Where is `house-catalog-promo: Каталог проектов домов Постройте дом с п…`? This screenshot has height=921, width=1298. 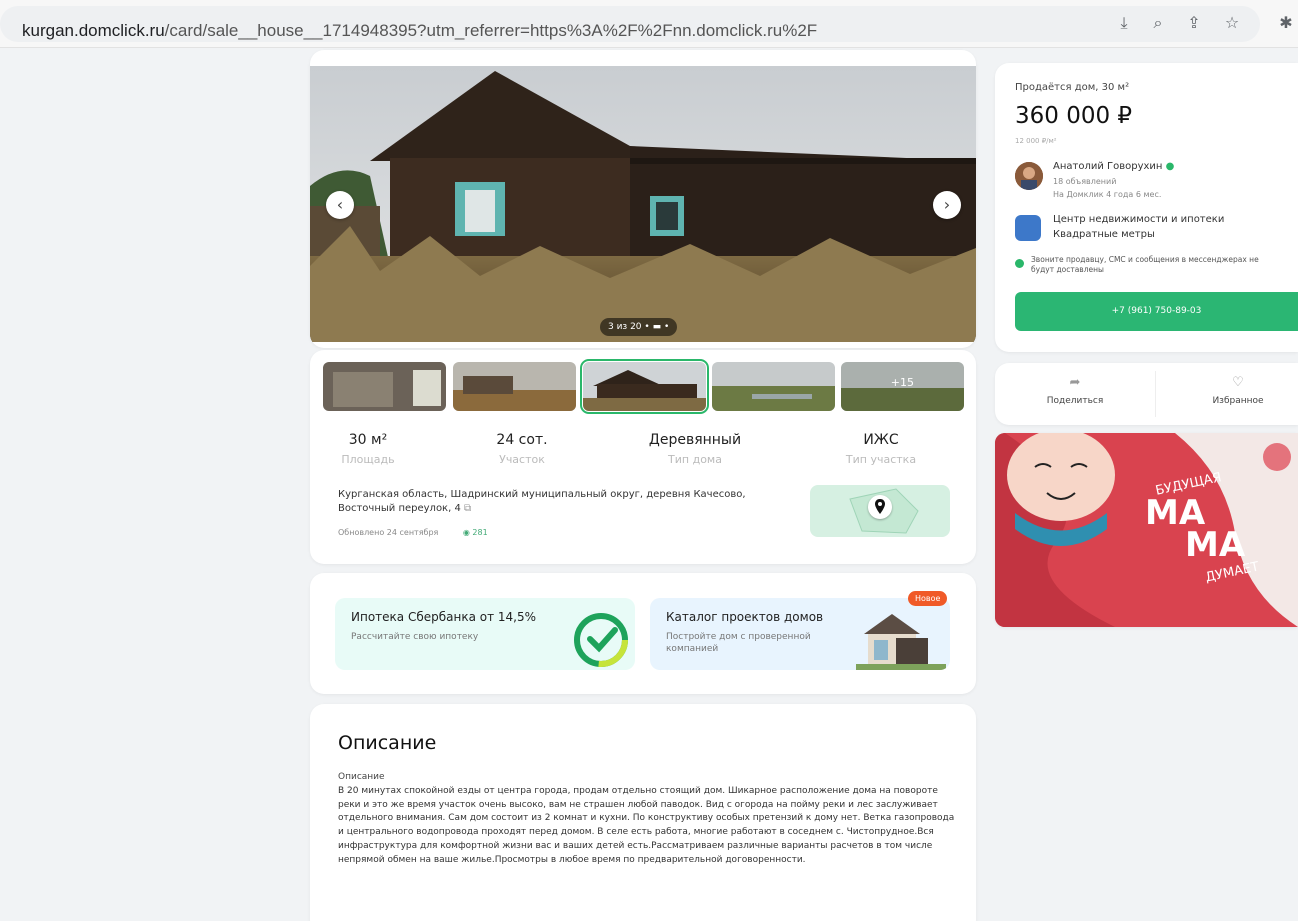 house-catalog-promo: Каталог проектов домов Постройте дом с п… is located at coordinates (800, 634).